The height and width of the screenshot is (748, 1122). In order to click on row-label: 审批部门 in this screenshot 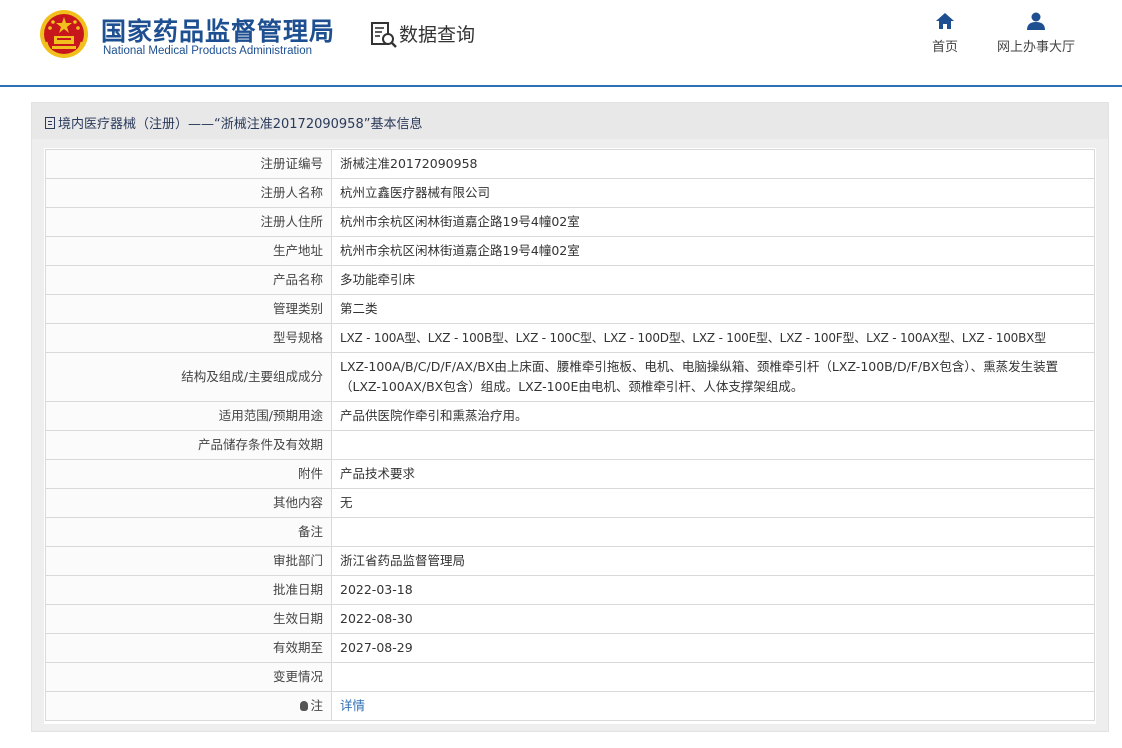, I will do `click(188, 561)`.